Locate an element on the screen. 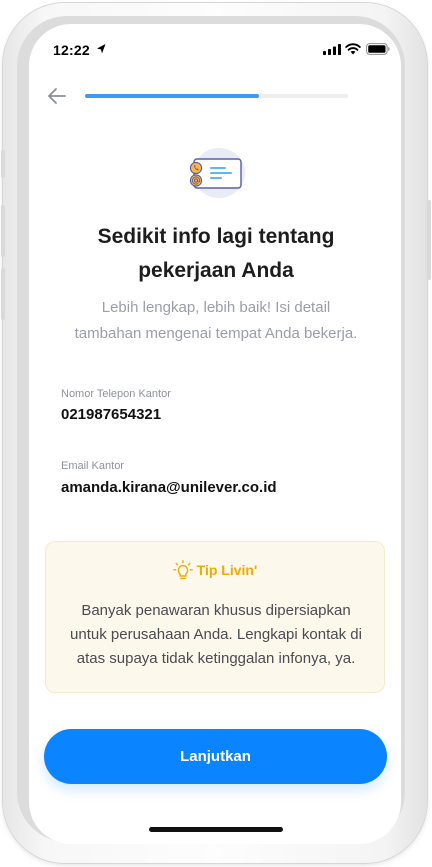 The width and height of the screenshot is (432, 867). page-title-line: Sedikit info lagi tentang is located at coordinates (216, 236).